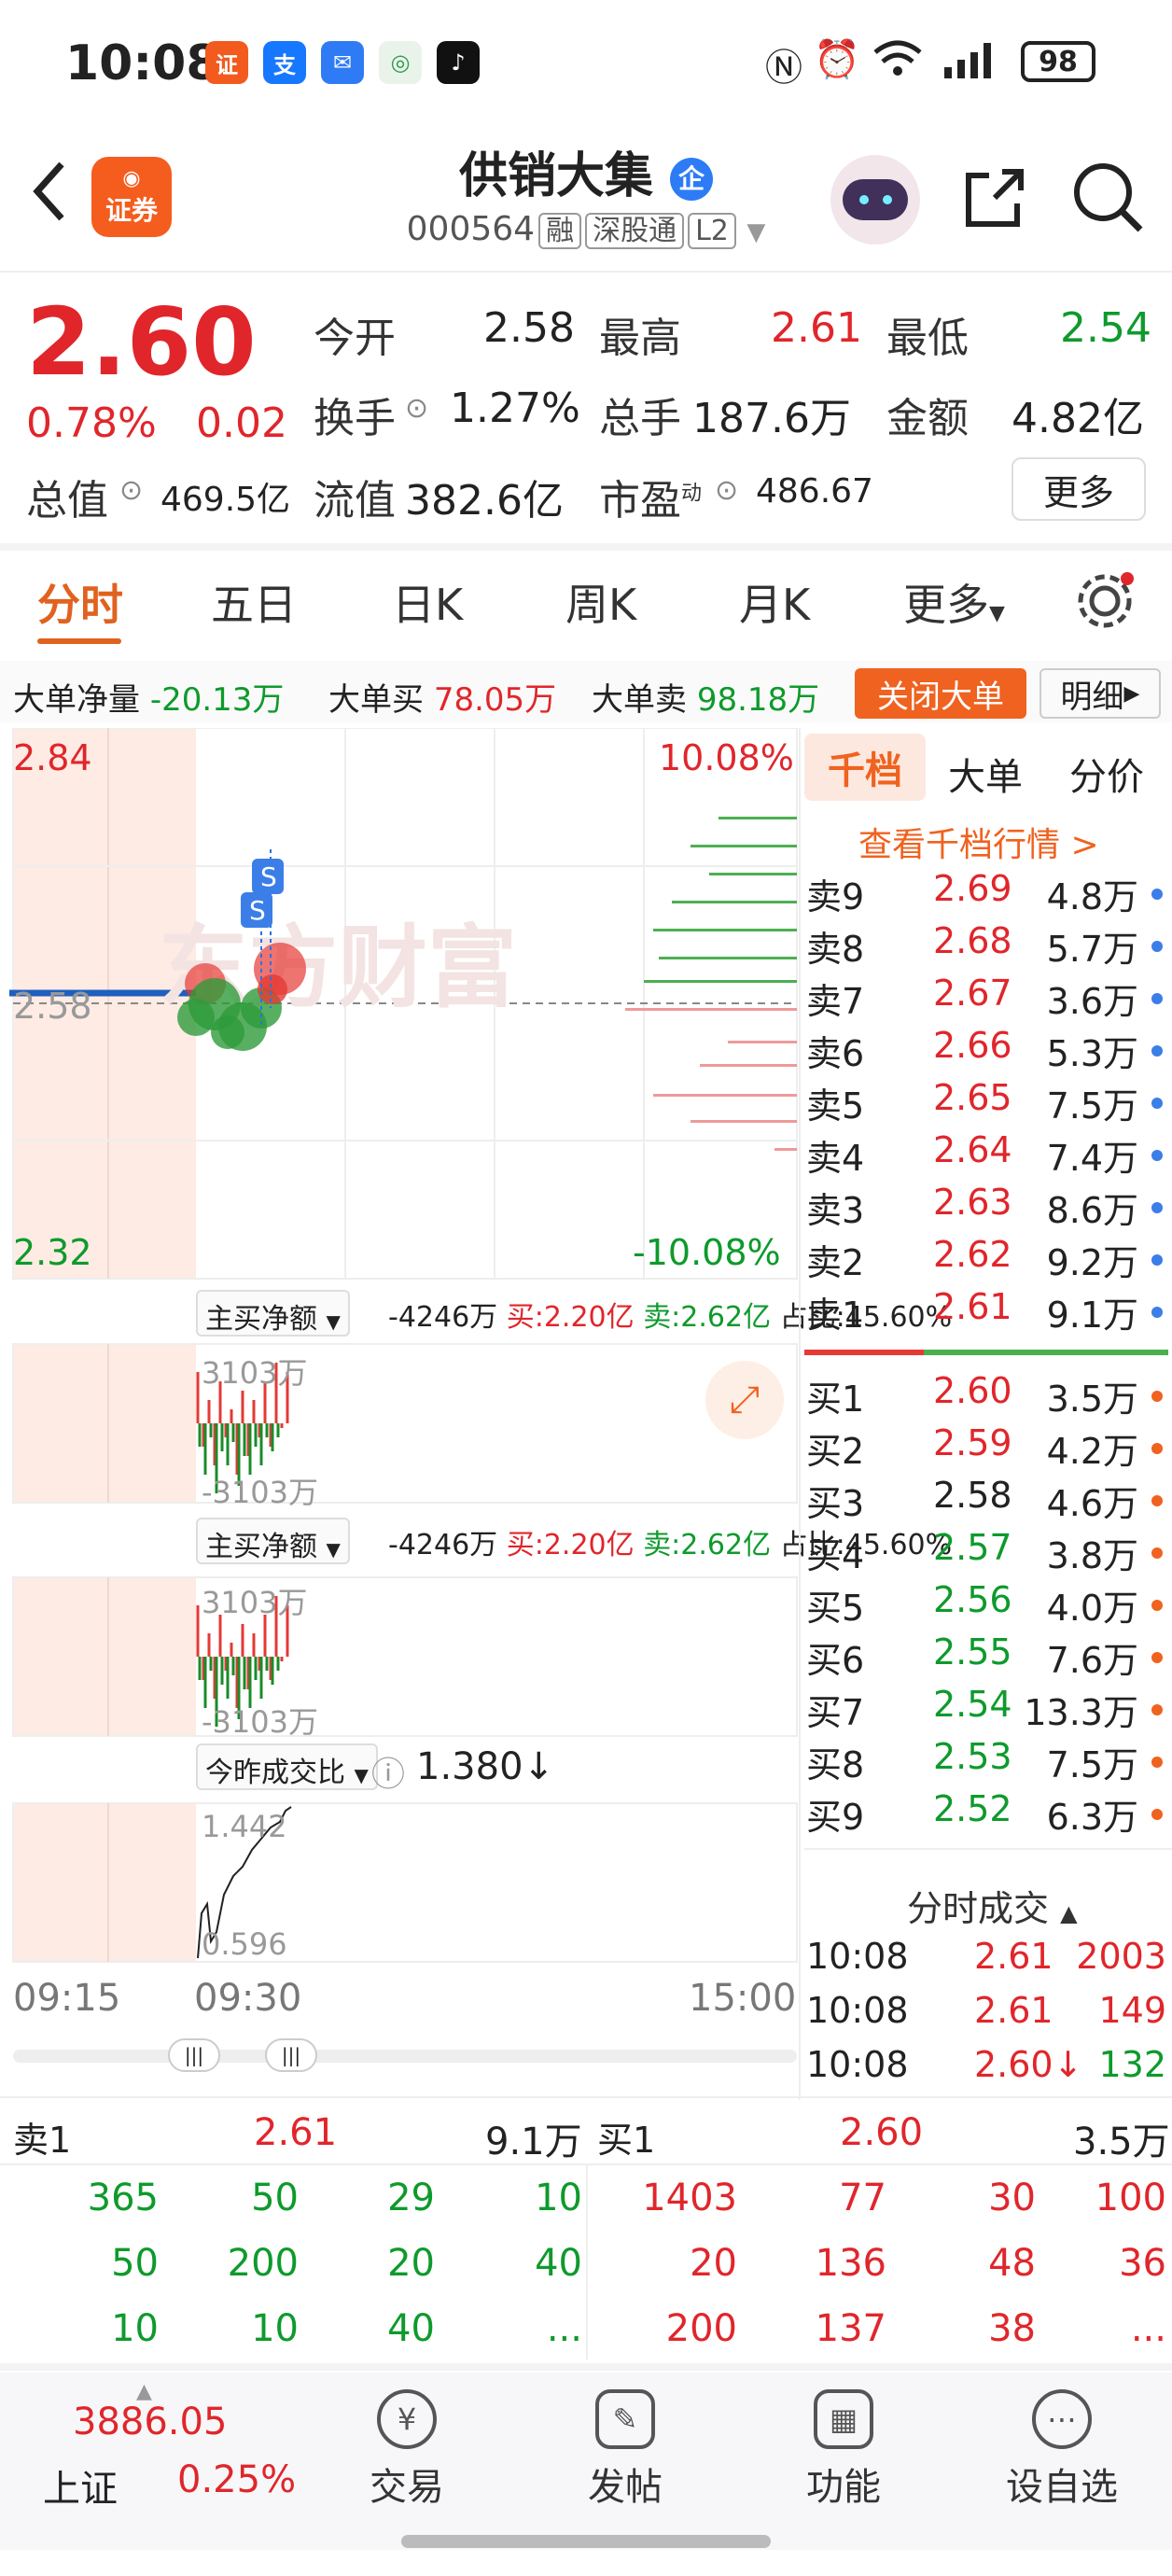 This screenshot has height=2576, width=1172. What do you see at coordinates (1106, 774) in the screenshot?
I see `tab-price-level: 分价` at bounding box center [1106, 774].